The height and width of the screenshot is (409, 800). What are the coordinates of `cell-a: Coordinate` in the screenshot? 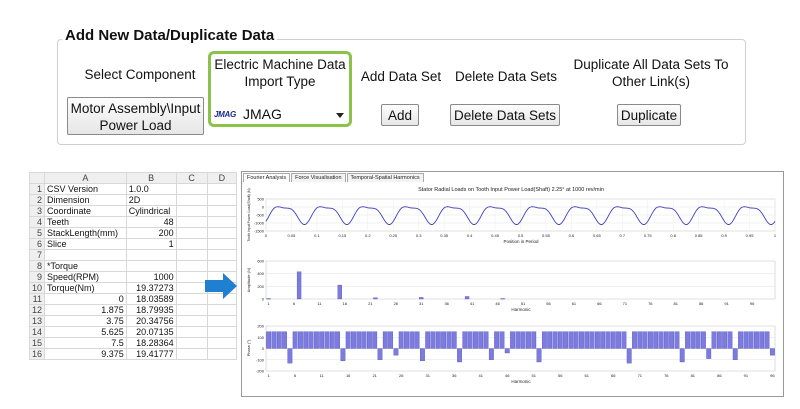 It's located at (85, 211).